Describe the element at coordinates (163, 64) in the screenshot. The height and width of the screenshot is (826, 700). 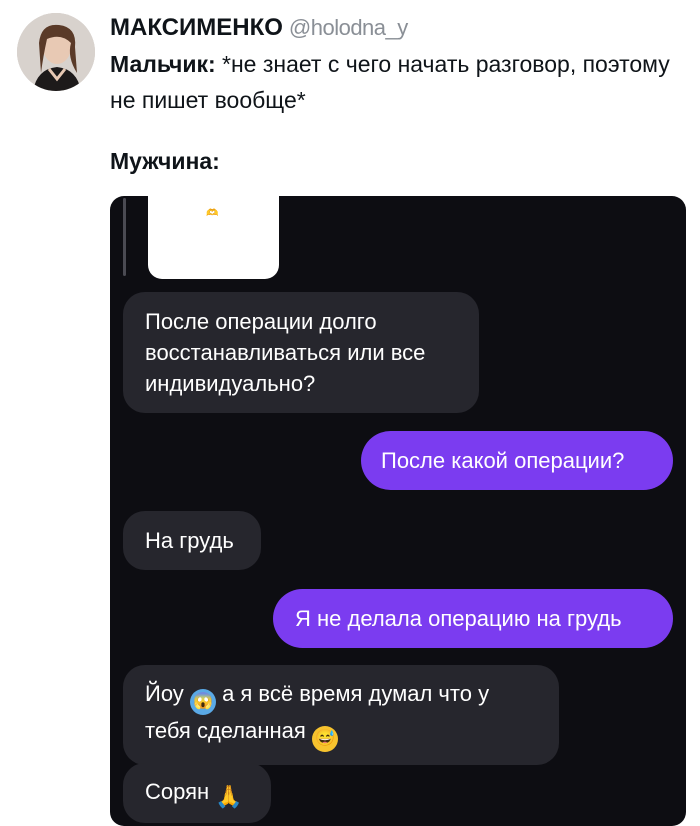
I see `tweet-label-boy: Мальчик:` at that location.